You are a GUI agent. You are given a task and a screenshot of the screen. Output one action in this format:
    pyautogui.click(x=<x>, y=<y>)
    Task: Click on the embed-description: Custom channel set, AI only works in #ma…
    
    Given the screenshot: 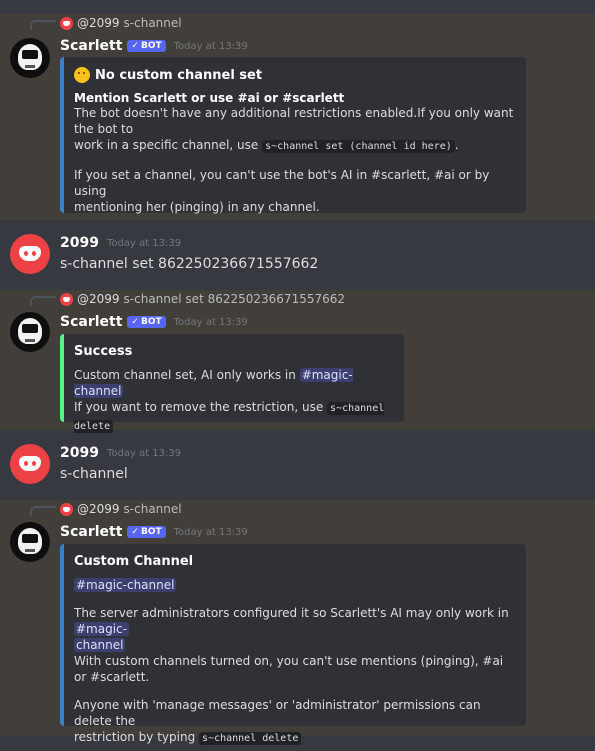 What is the action you would take?
    pyautogui.click(x=233, y=401)
    